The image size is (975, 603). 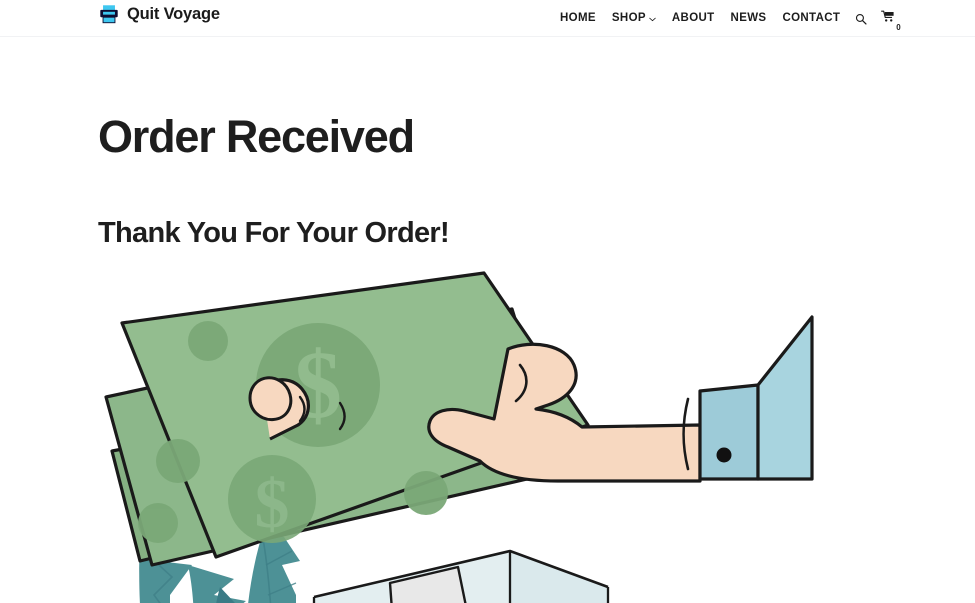 I want to click on nav-item-contact: CONTACT, so click(x=811, y=18).